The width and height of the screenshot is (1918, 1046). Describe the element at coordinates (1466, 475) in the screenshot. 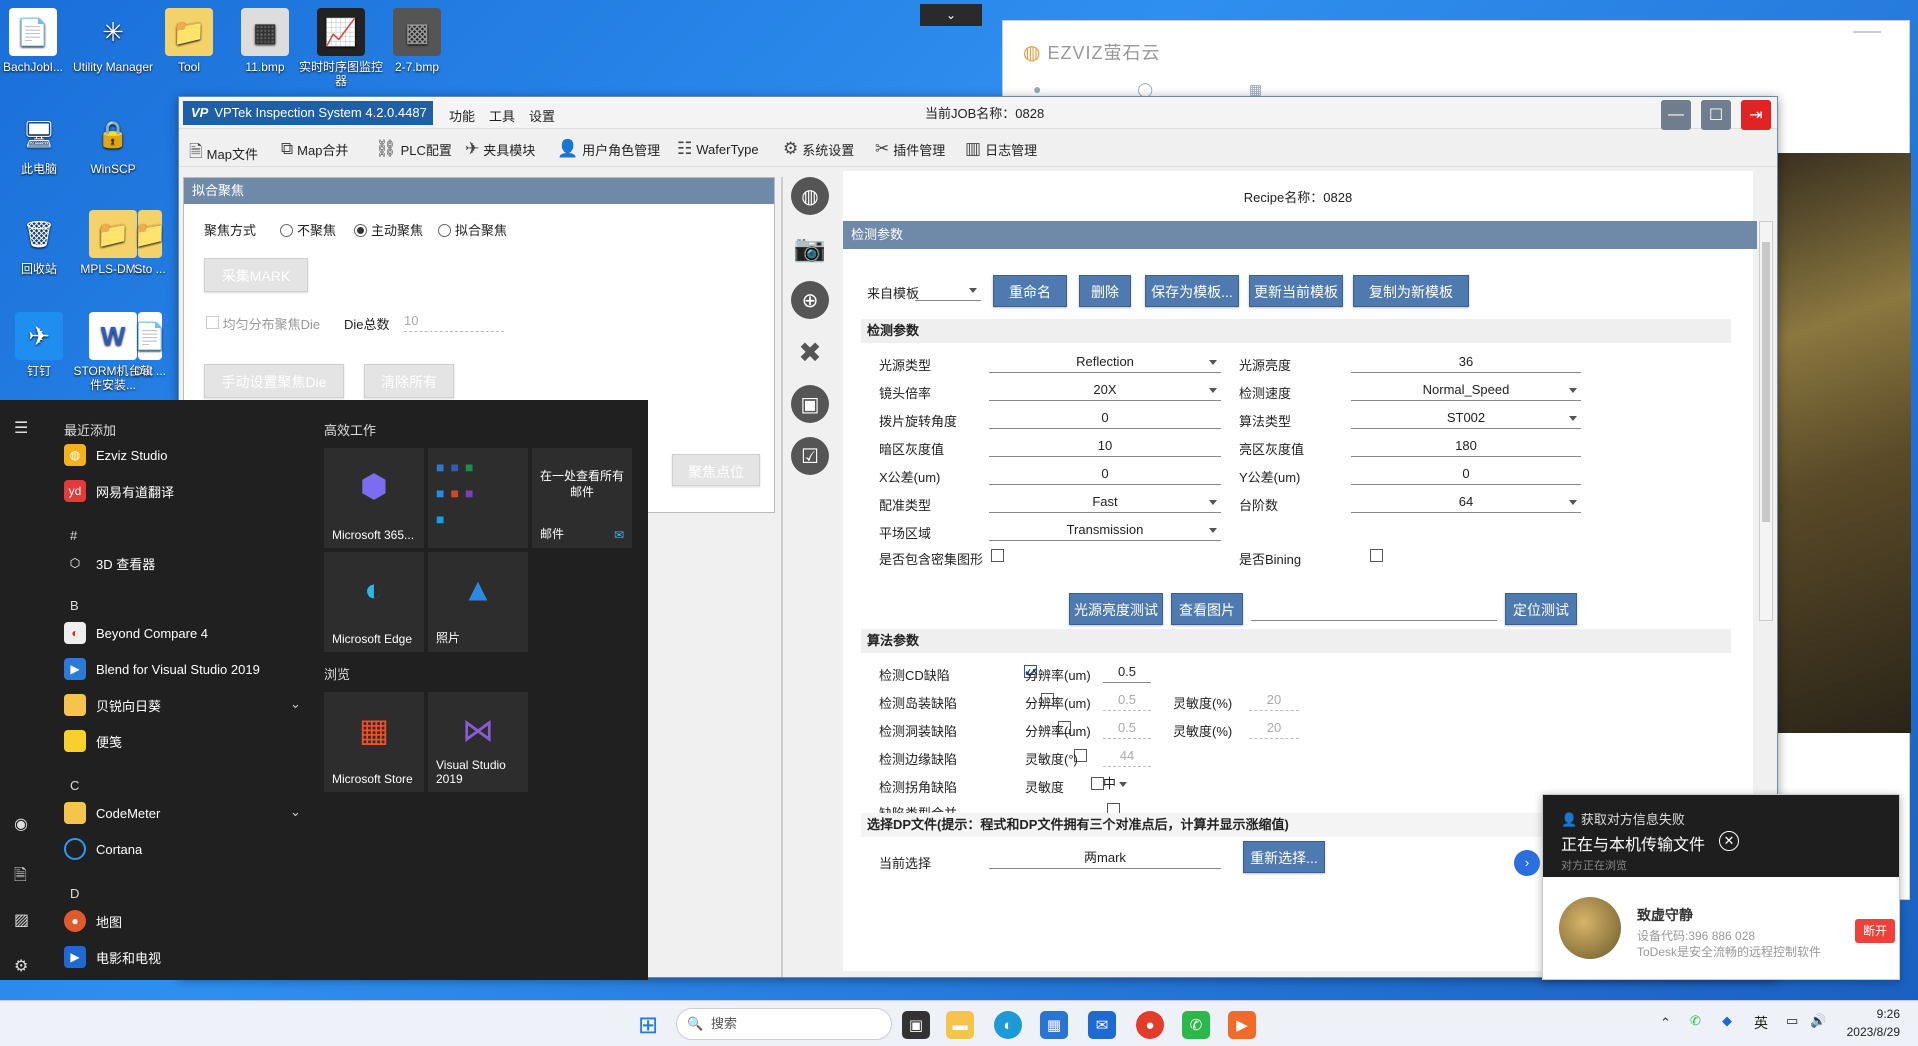

I see `y-tolerance-input: 0` at that location.